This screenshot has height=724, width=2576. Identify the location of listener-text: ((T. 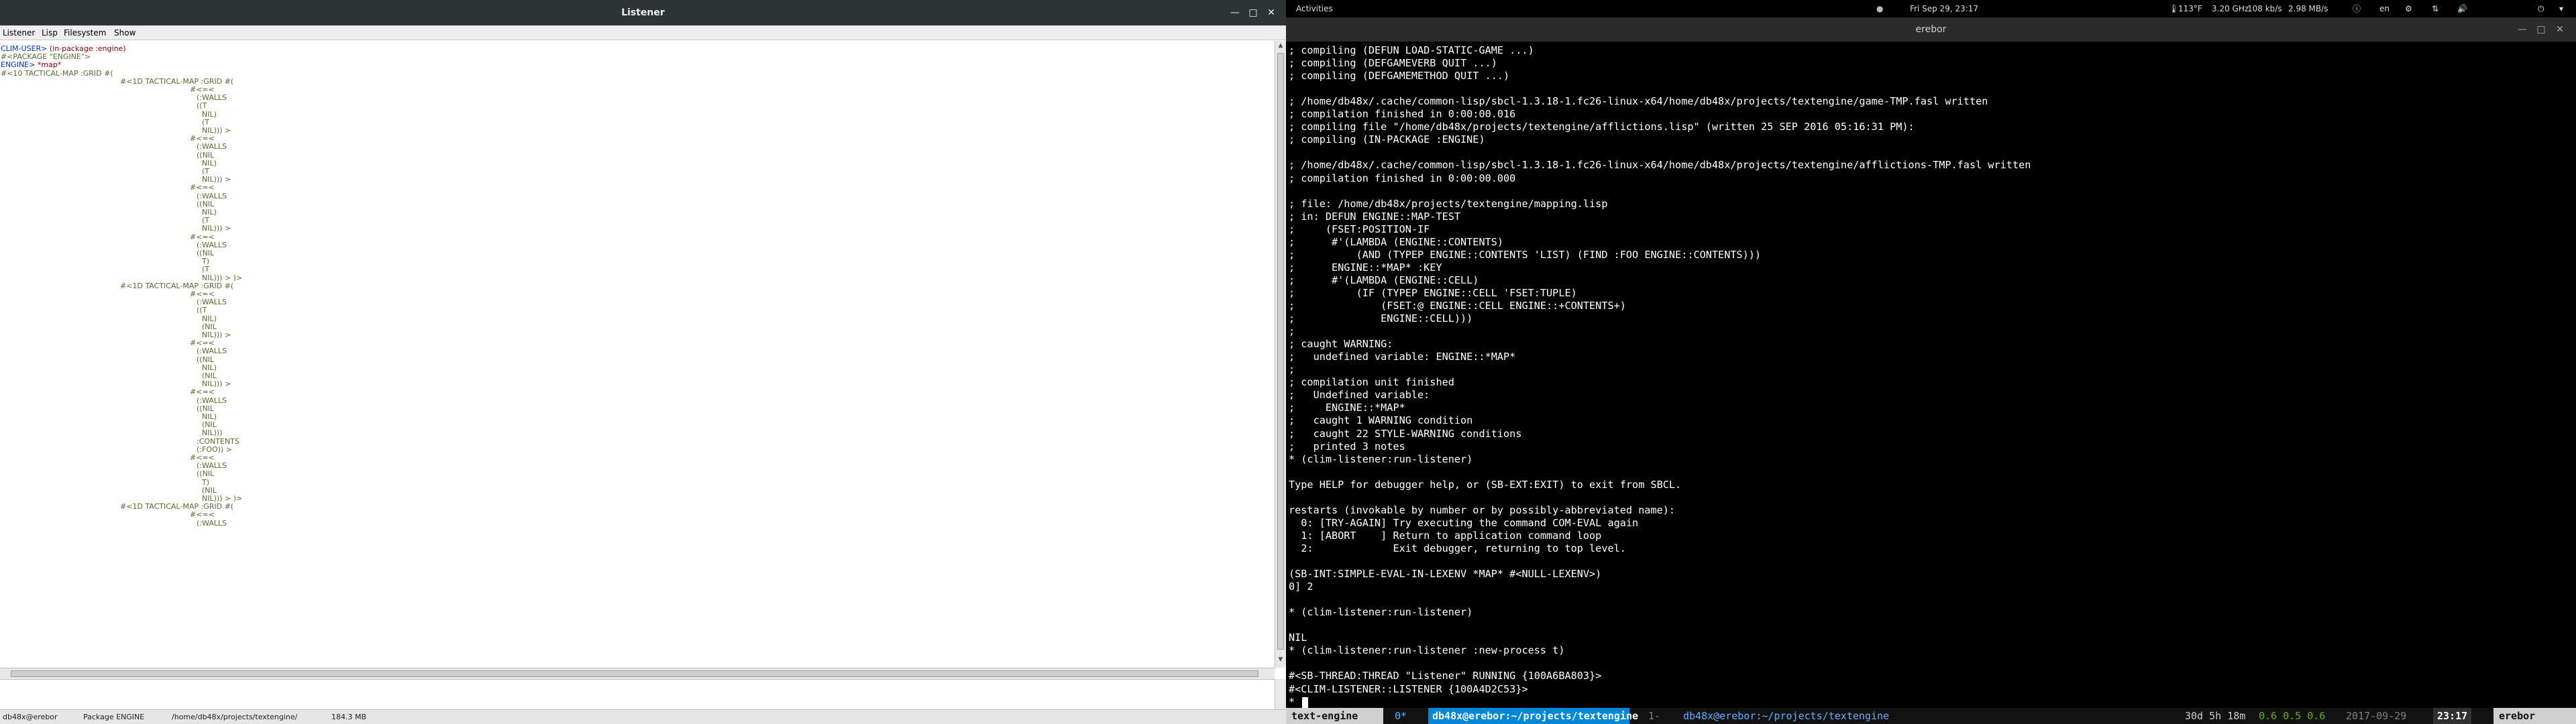
(202, 106).